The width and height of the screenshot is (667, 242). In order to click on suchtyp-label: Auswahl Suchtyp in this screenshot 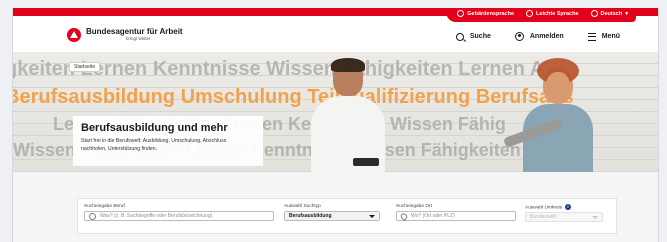, I will do `click(302, 206)`.